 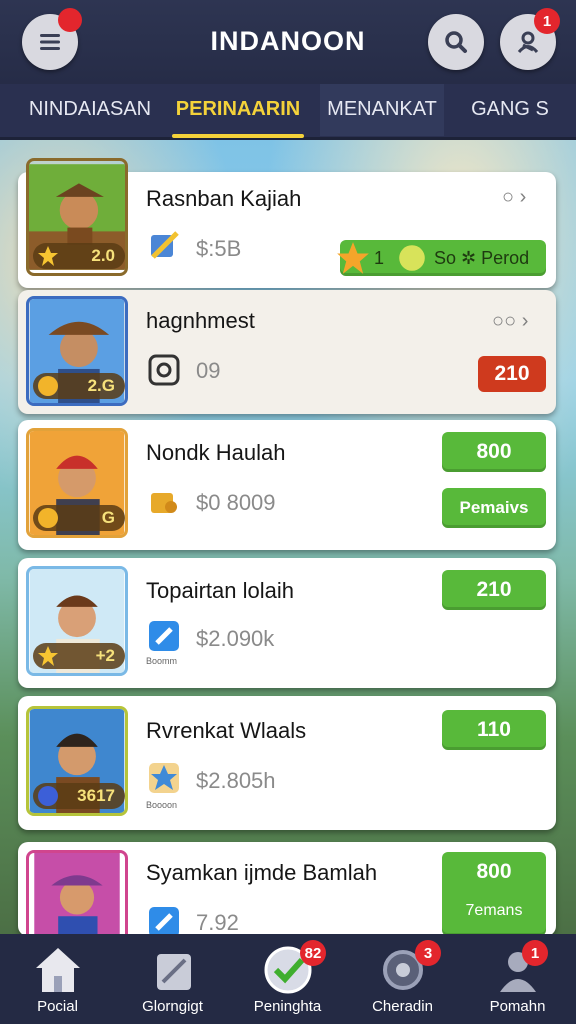 What do you see at coordinates (96, 795) in the screenshot?
I see `level-value: 3617` at bounding box center [96, 795].